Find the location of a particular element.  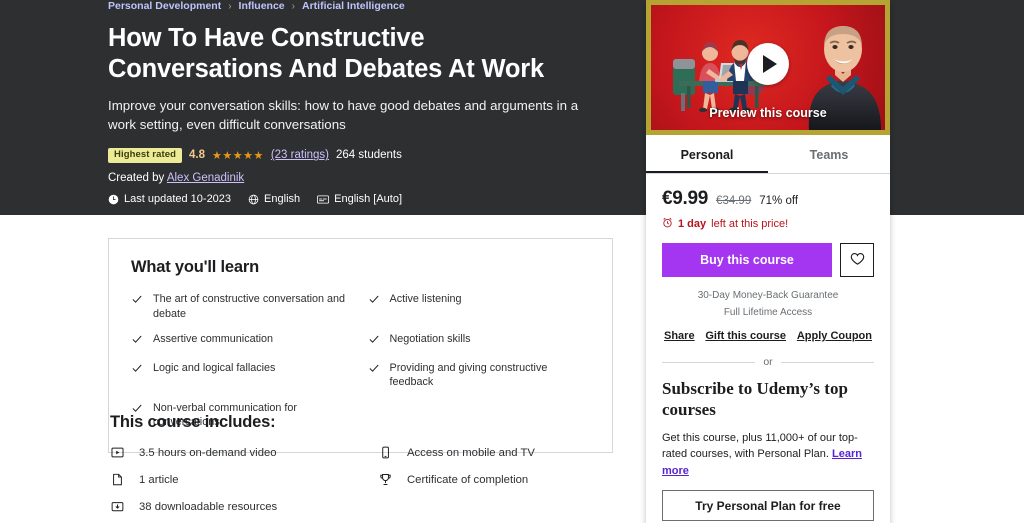

clock-icon is located at coordinates (113, 199).